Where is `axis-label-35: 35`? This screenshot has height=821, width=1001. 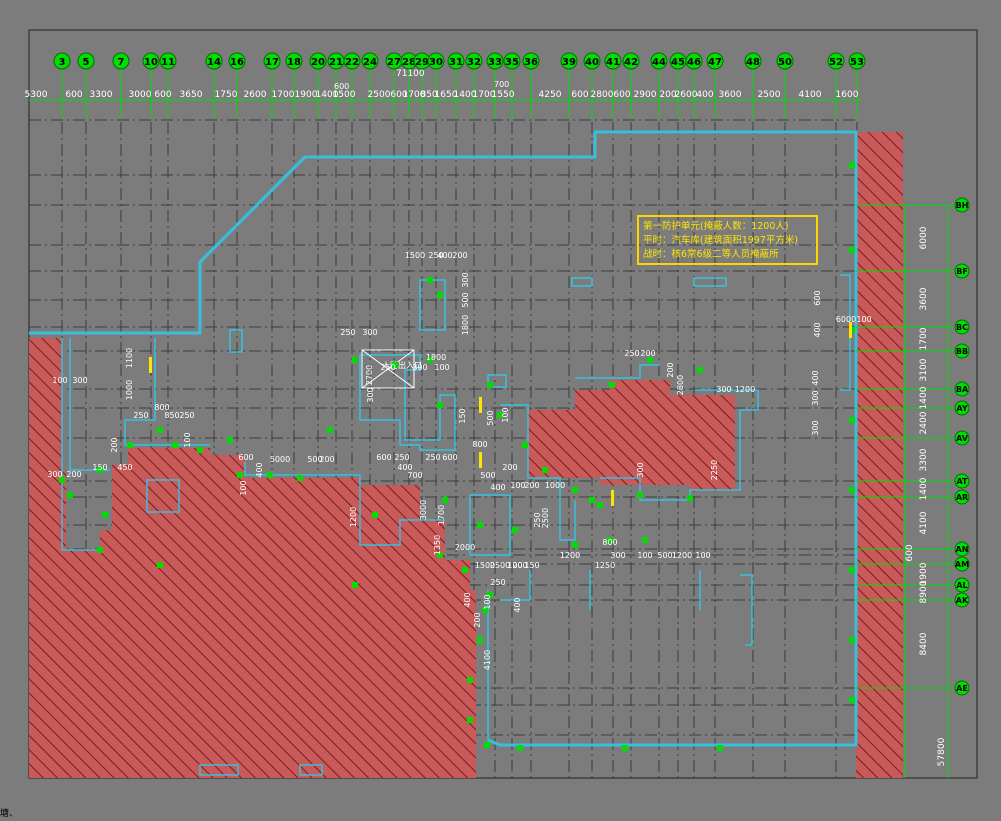
axis-label-35: 35 is located at coordinates (512, 62).